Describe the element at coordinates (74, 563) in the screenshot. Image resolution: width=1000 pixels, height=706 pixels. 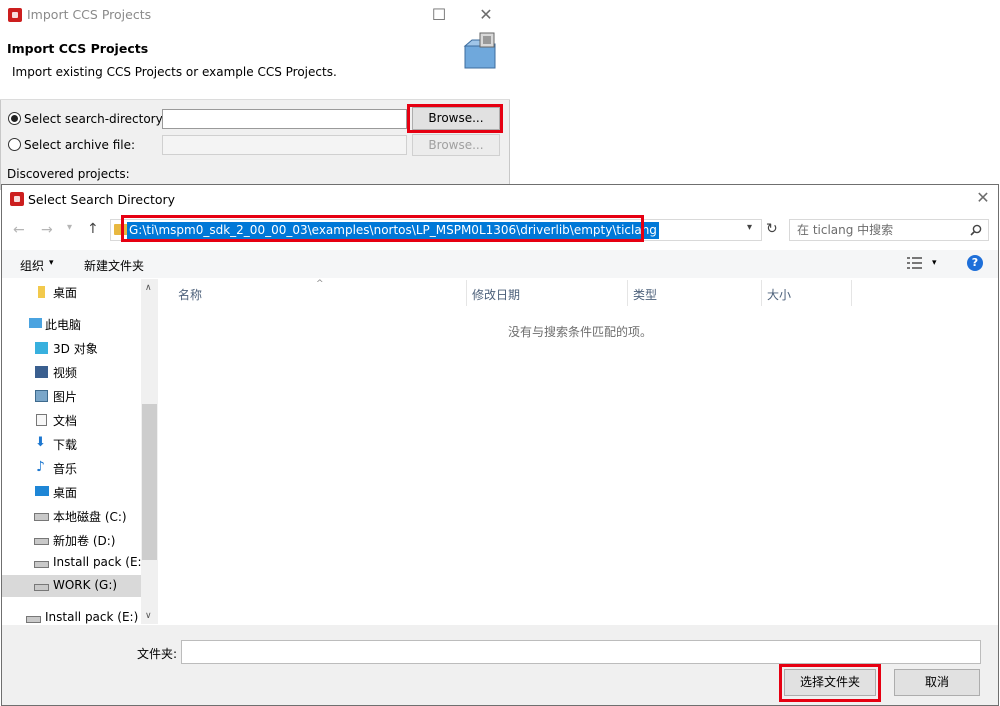
I see `nav-item-drive-e: Install pack (E:)` at that location.